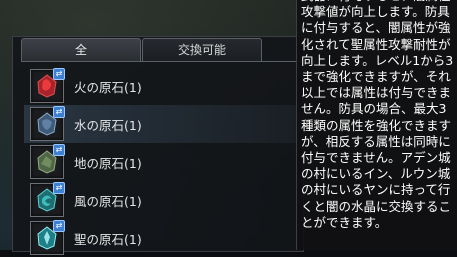 This screenshot has width=457, height=257. What do you see at coordinates (162, 124) in the screenshot?
I see `list-item: ⇄ 水の原石(1)` at bounding box center [162, 124].